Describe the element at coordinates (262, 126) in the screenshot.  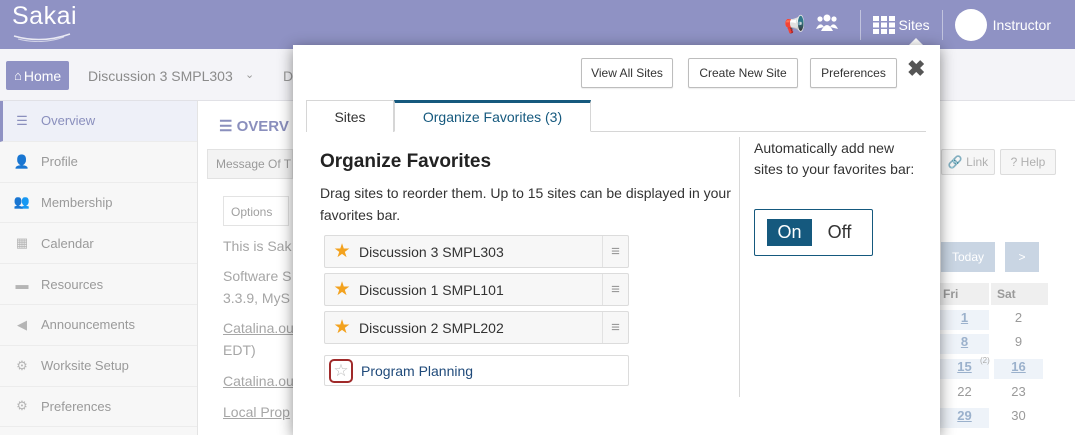
I see `overview-title-text: OVERV` at that location.